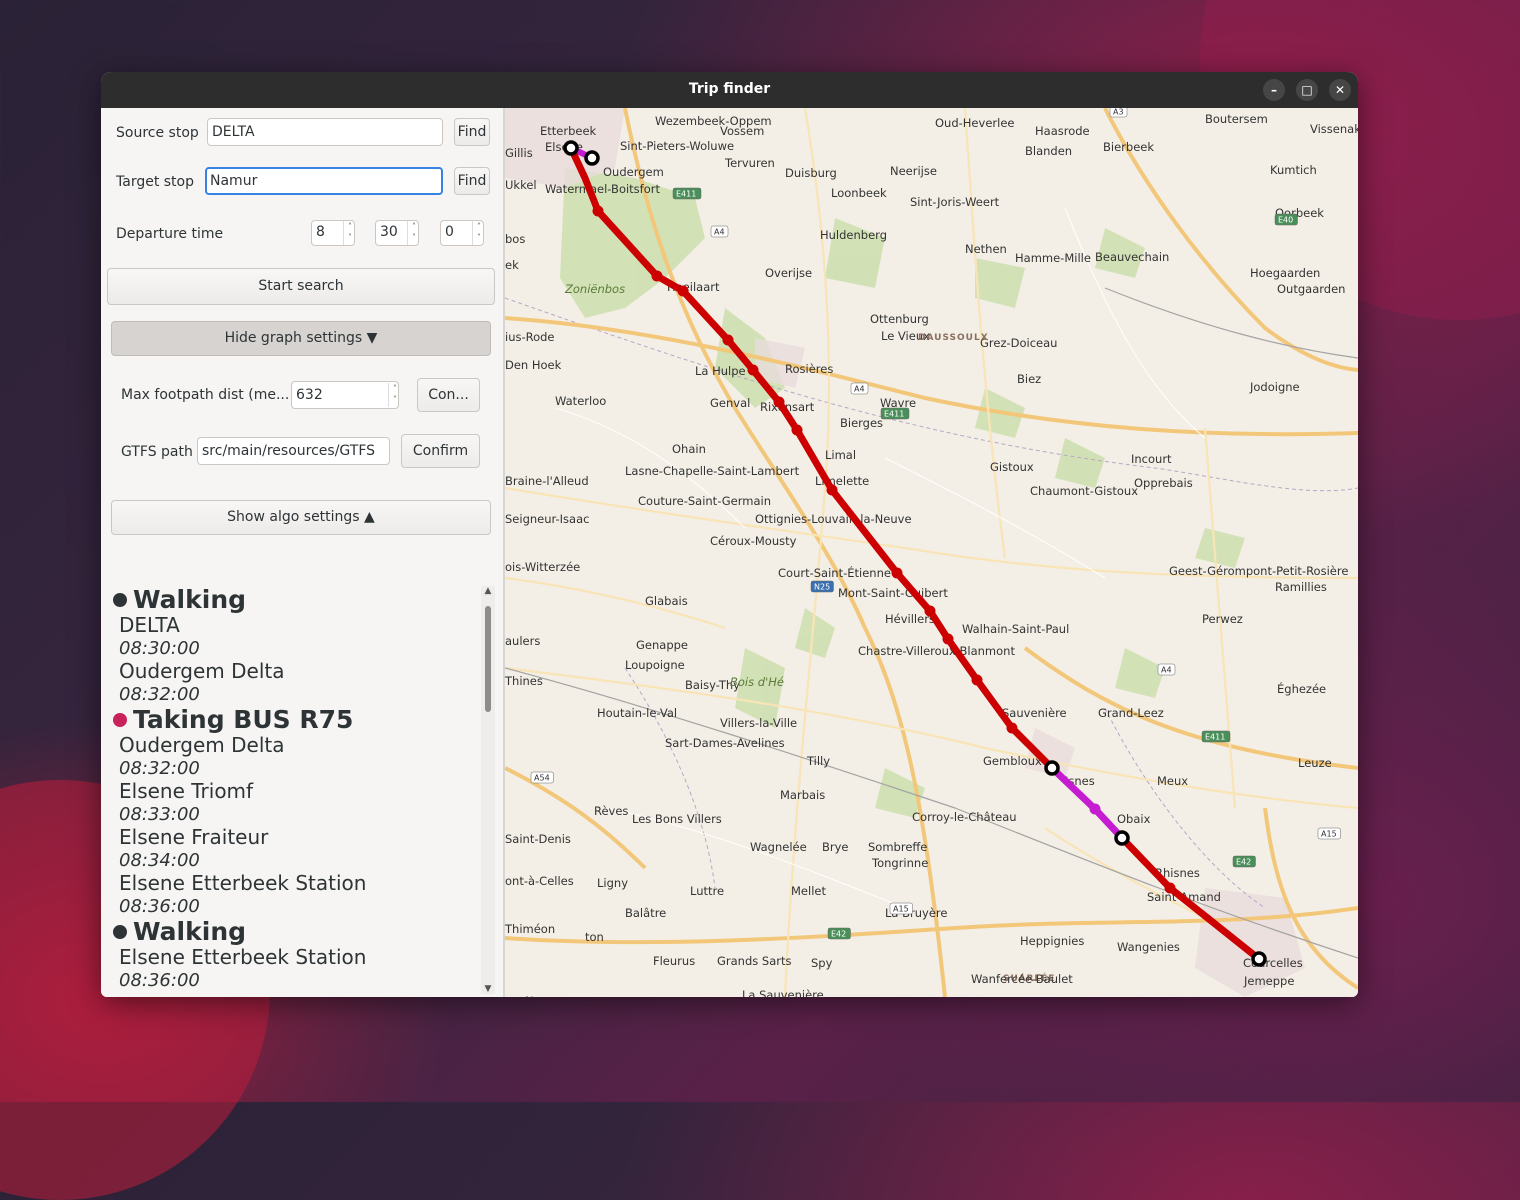 This screenshot has width=1520, height=1200. I want to click on minute-spin-arrows-icon: ˄ ˅, so click(413, 233).